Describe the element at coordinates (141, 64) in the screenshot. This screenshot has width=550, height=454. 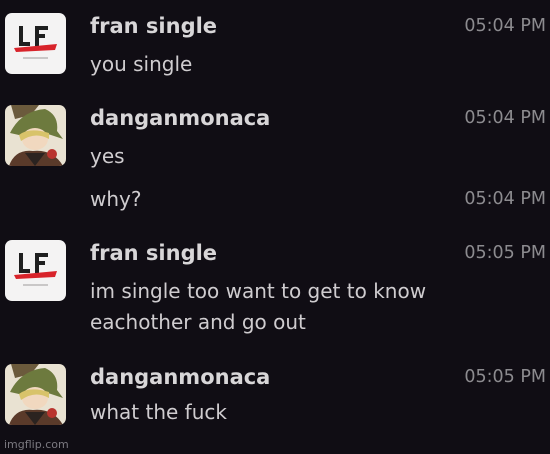
I see `message-text: you single` at that location.